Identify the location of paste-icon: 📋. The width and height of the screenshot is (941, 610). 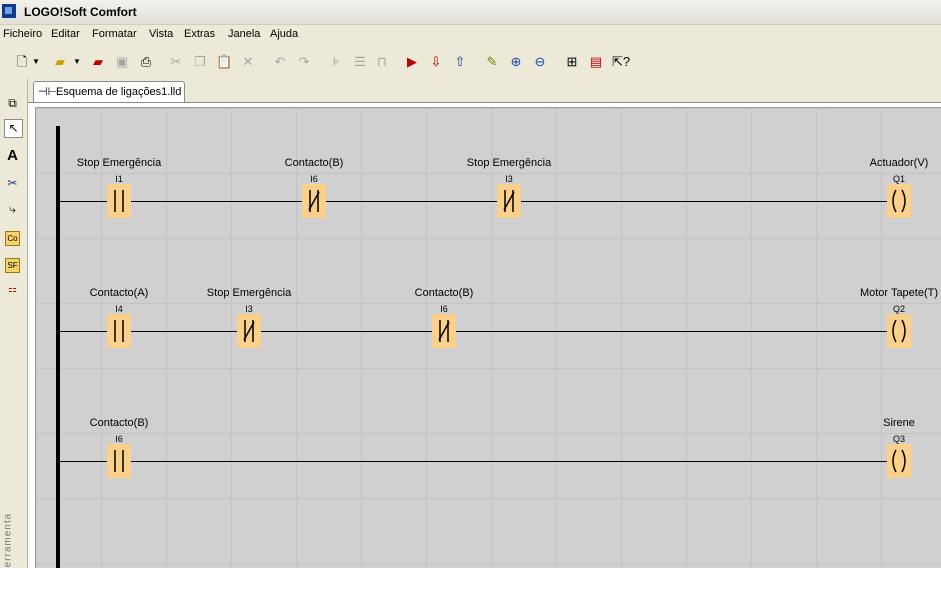
(224, 62).